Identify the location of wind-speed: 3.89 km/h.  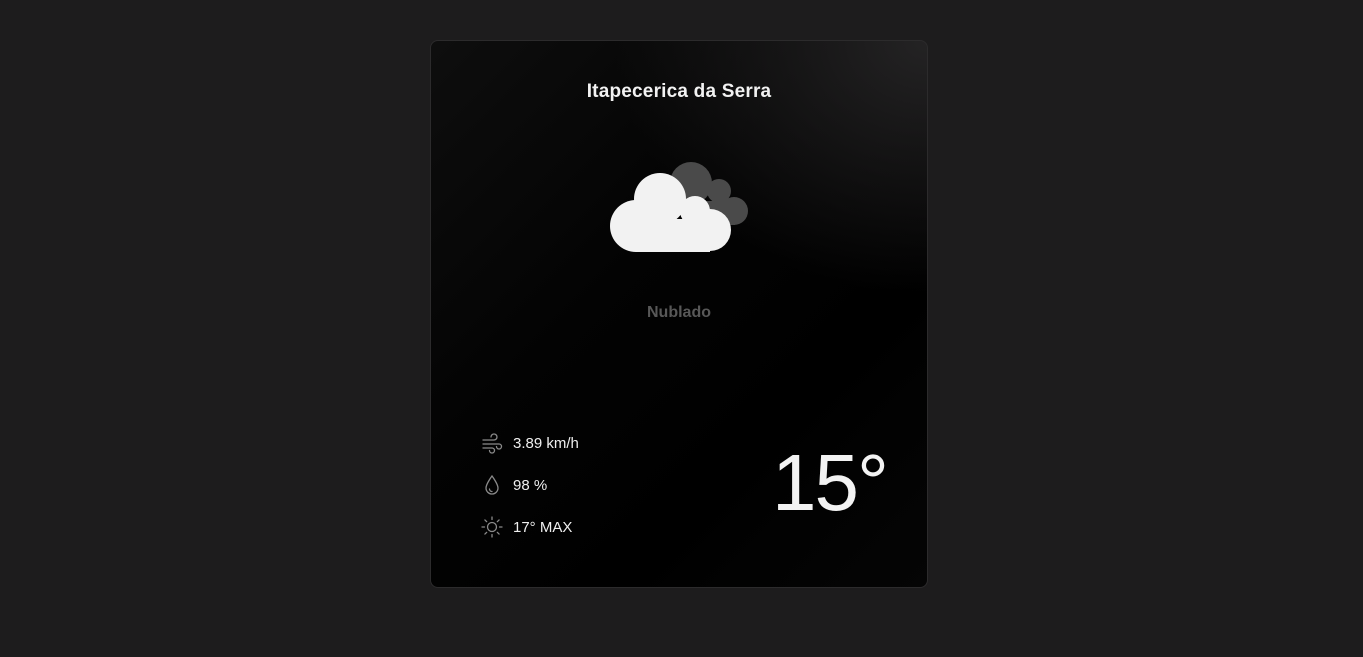
(546, 443).